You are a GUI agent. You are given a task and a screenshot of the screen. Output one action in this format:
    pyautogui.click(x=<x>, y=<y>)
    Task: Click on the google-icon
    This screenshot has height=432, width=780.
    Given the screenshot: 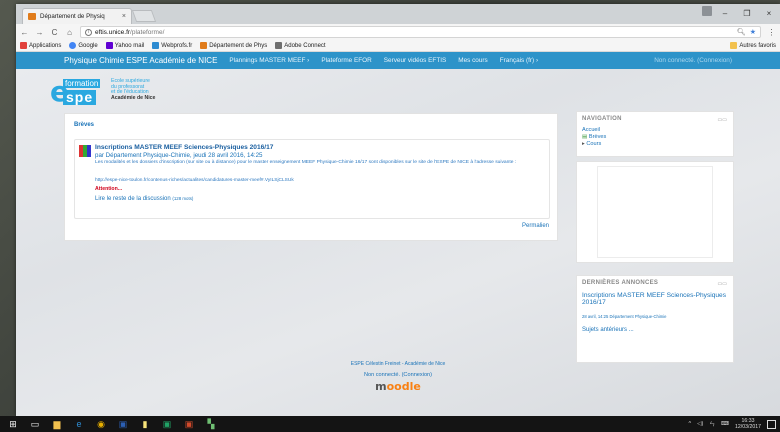 What is the action you would take?
    pyautogui.click(x=73, y=45)
    